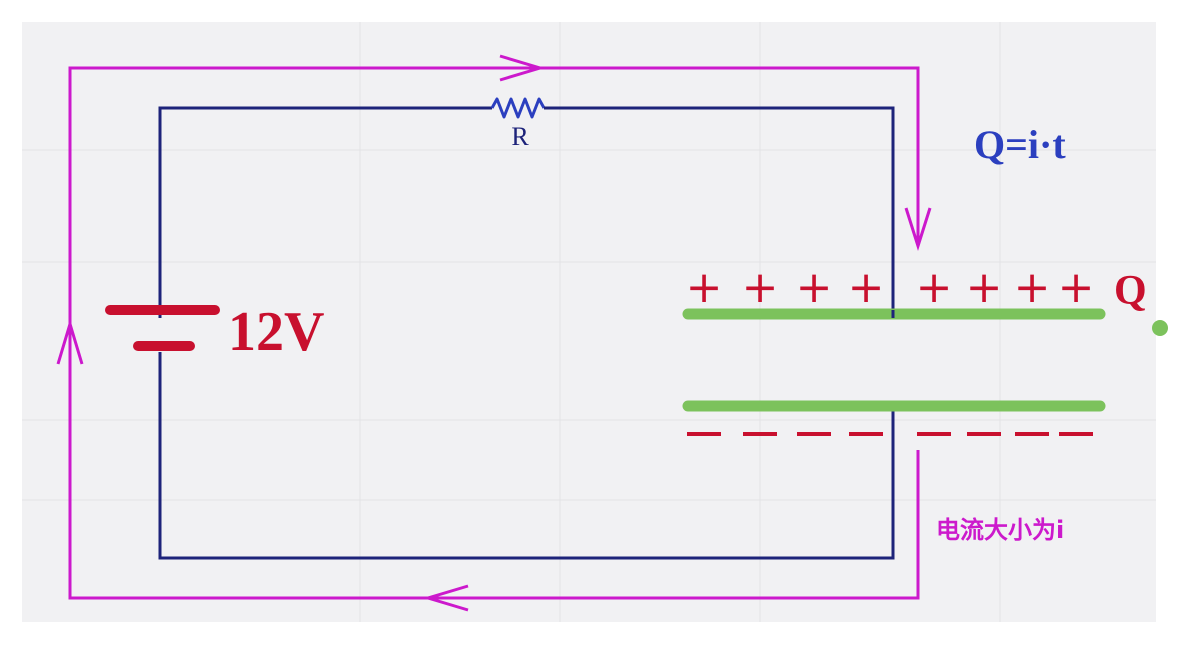 This screenshot has width=1178, height=645. What do you see at coordinates (1130, 291) in the screenshot?
I see `charge-label: Q` at bounding box center [1130, 291].